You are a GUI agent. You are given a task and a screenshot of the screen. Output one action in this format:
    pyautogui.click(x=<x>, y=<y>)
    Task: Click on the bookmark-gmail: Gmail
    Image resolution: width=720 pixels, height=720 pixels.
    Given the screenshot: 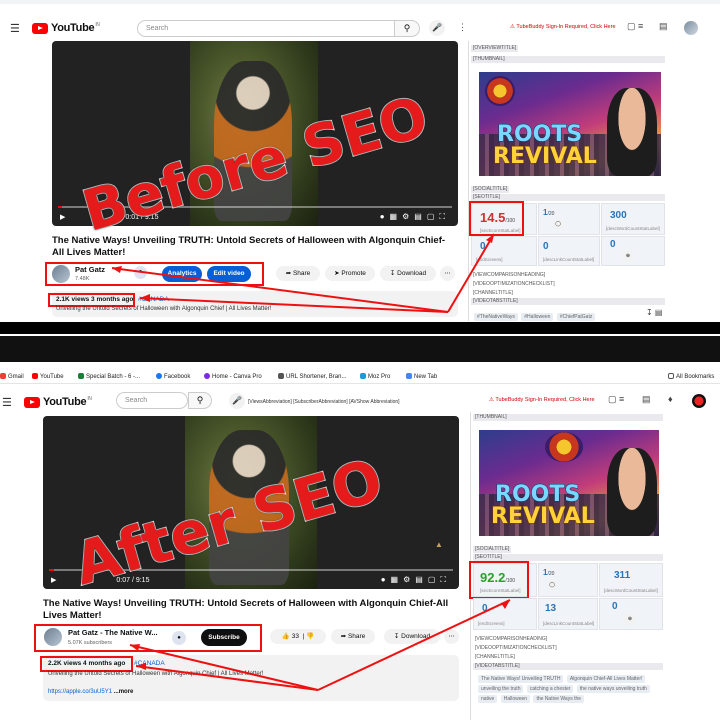 What is the action you would take?
    pyautogui.click(x=12, y=376)
    